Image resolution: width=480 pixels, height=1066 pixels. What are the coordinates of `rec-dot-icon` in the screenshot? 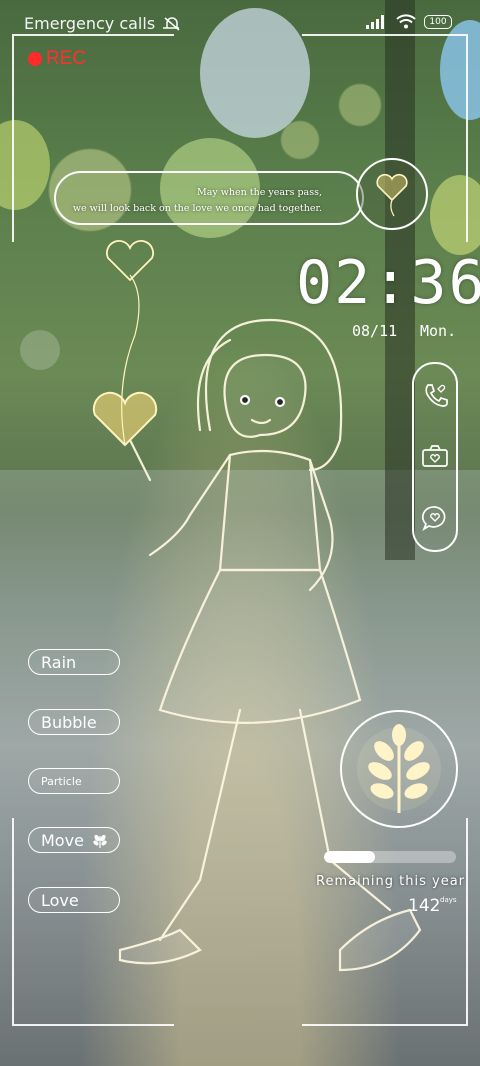 It's located at (35, 59).